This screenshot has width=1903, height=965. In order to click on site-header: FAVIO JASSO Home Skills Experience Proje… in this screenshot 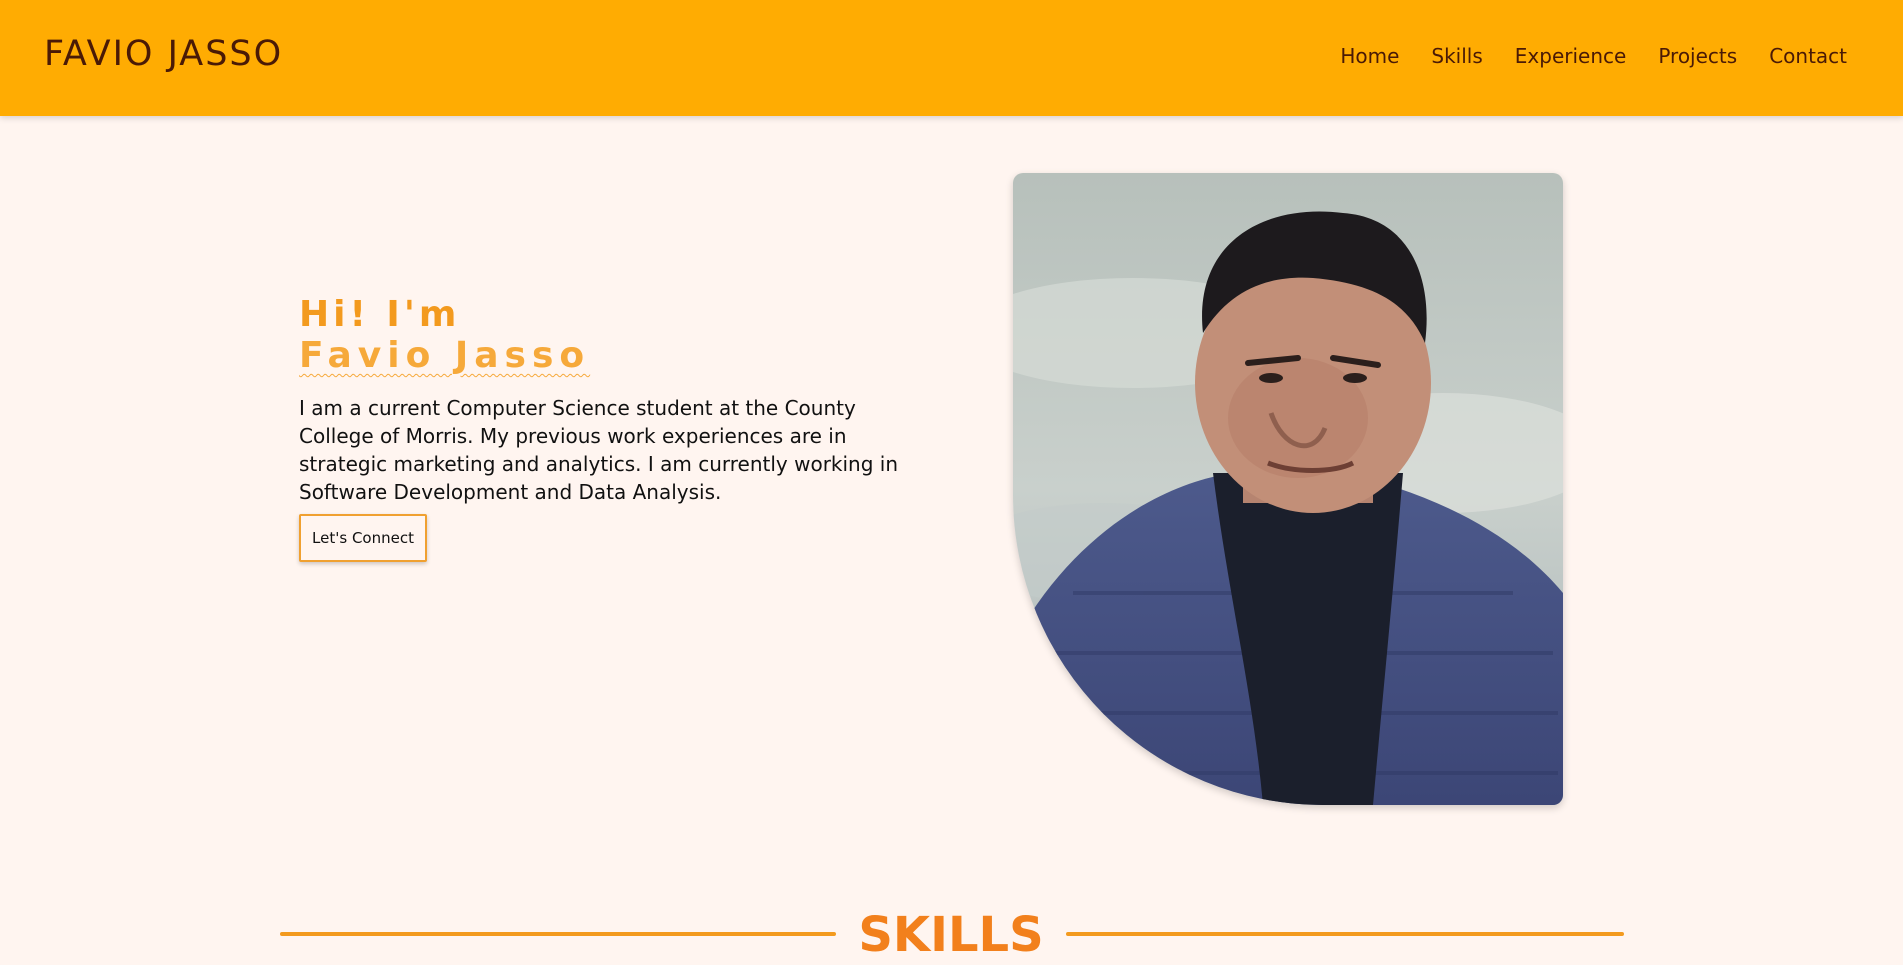, I will do `click(951, 58)`.